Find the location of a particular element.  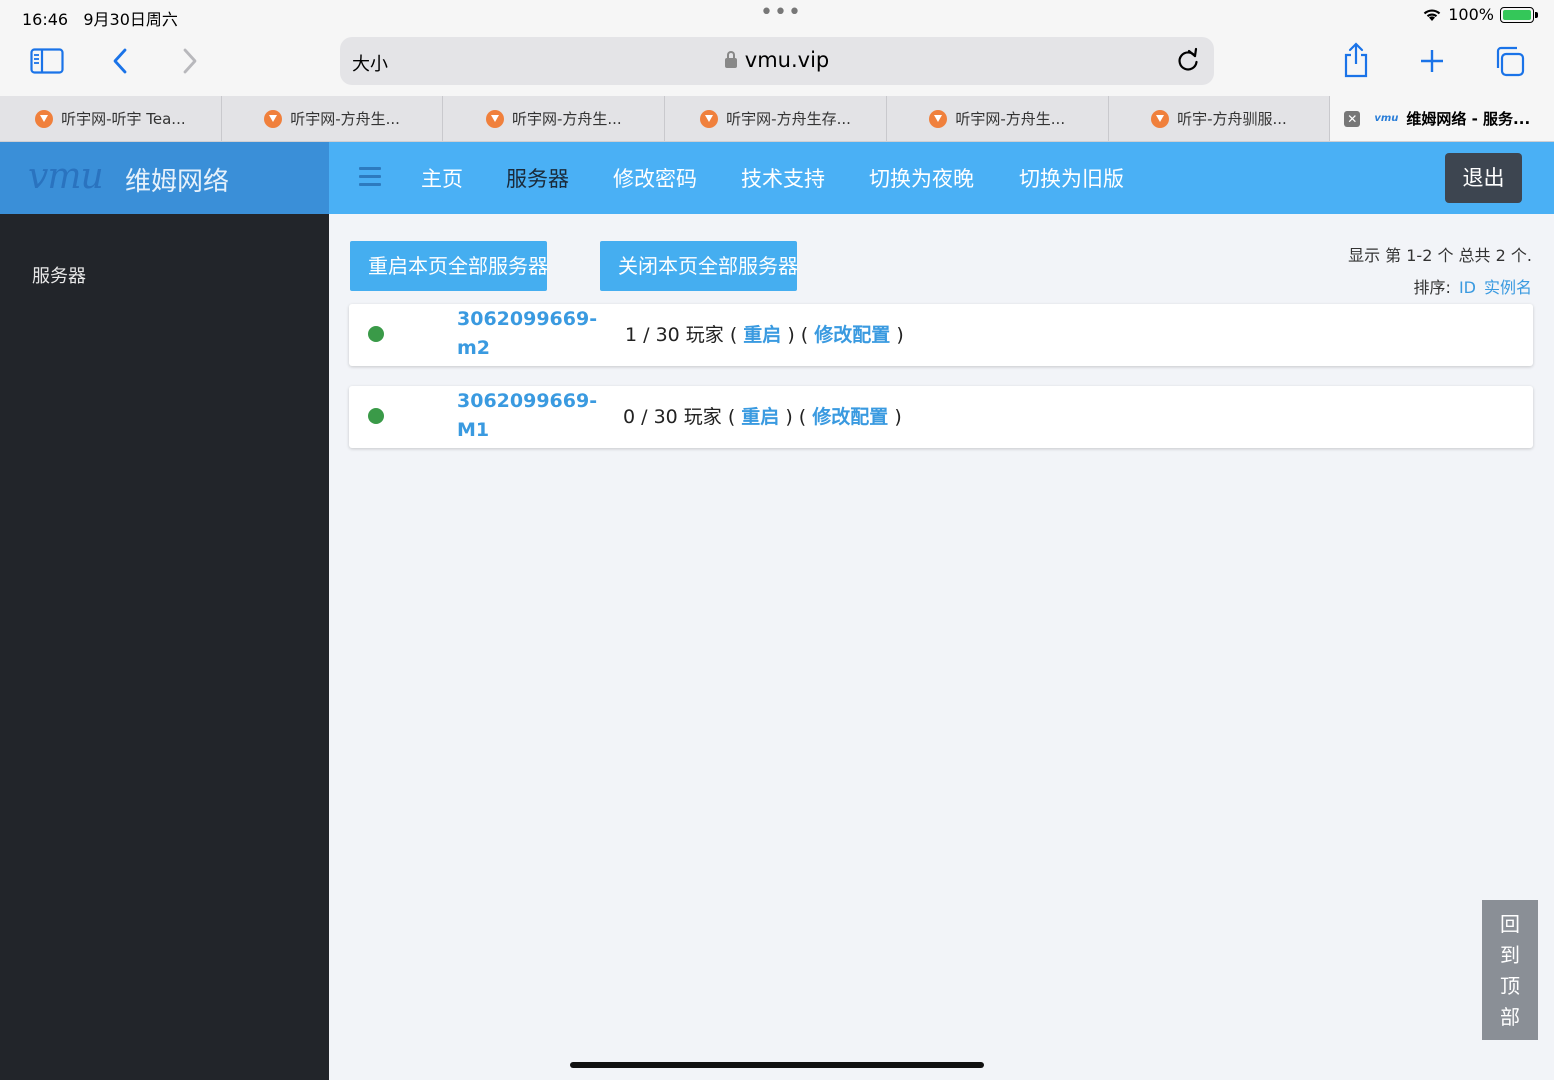

server-status: 1 / 30 玩家 ( 重启 ) ( 修改配置 ) is located at coordinates (764, 333).